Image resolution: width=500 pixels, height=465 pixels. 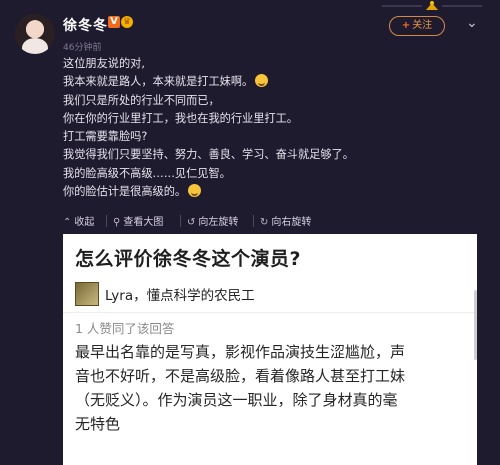 What do you see at coordinates (212, 220) in the screenshot?
I see `rotate-left-button: ↺ 向左旋转` at bounding box center [212, 220].